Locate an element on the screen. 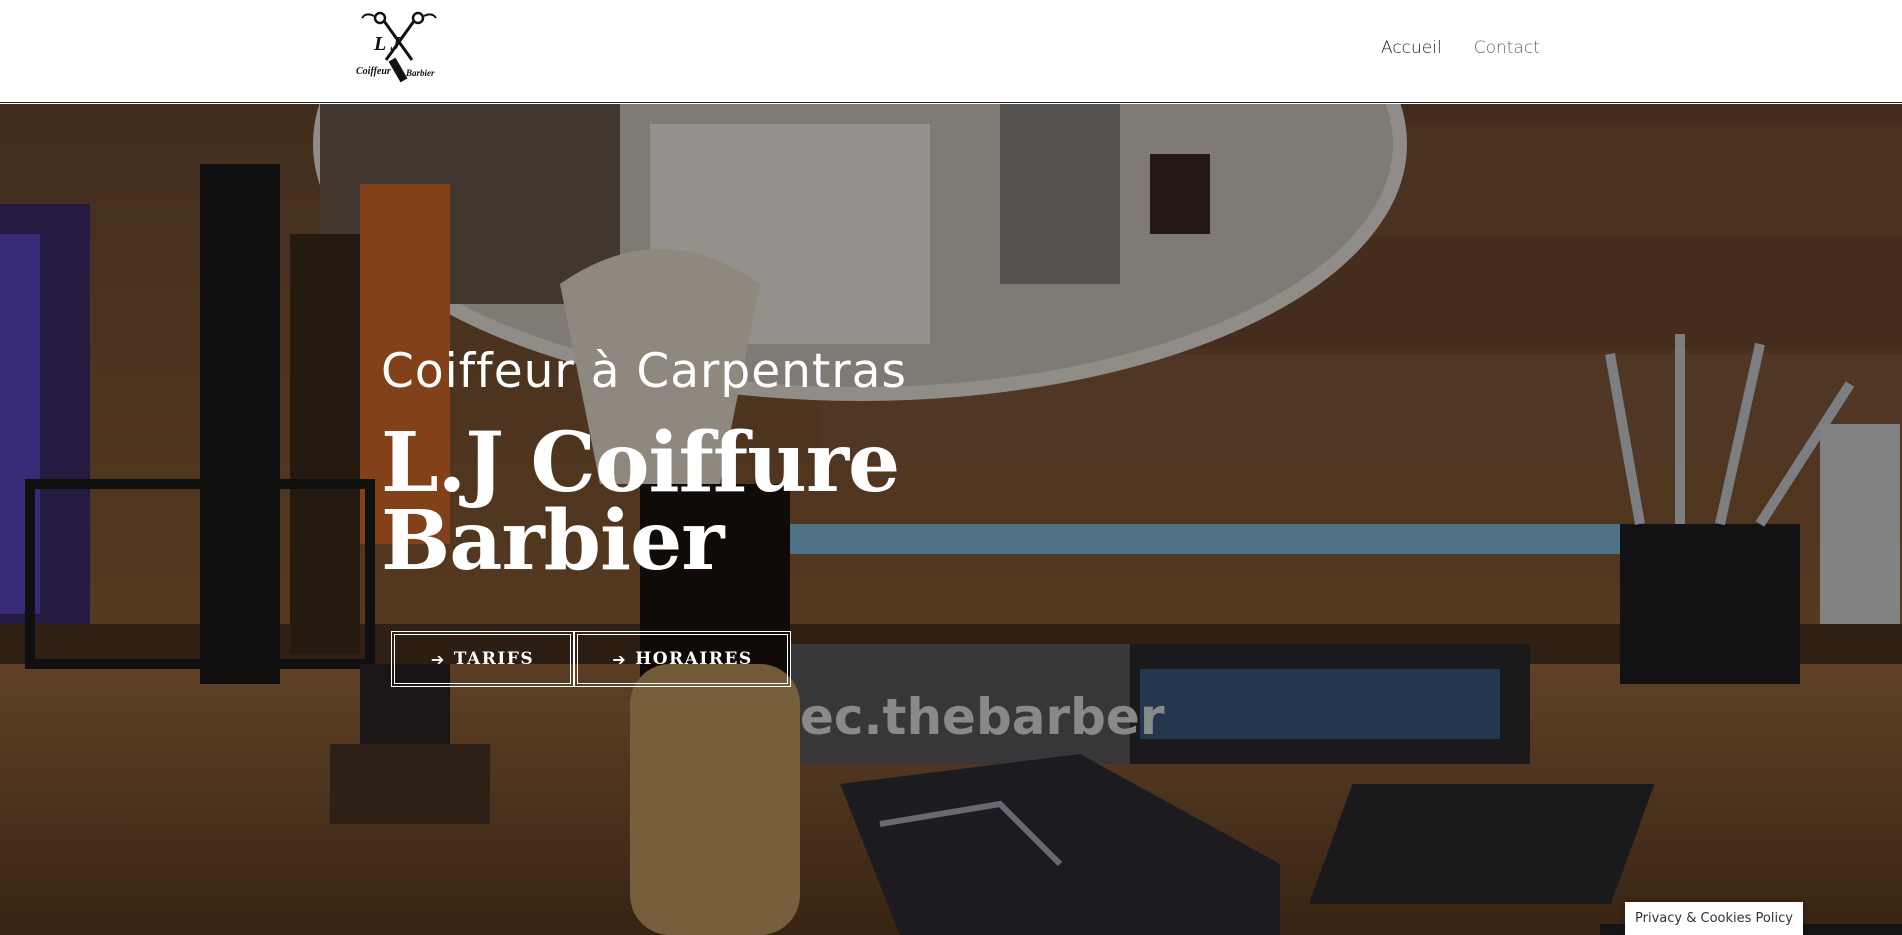  horaires-button: ➔ HORAIRES is located at coordinates (682, 659).